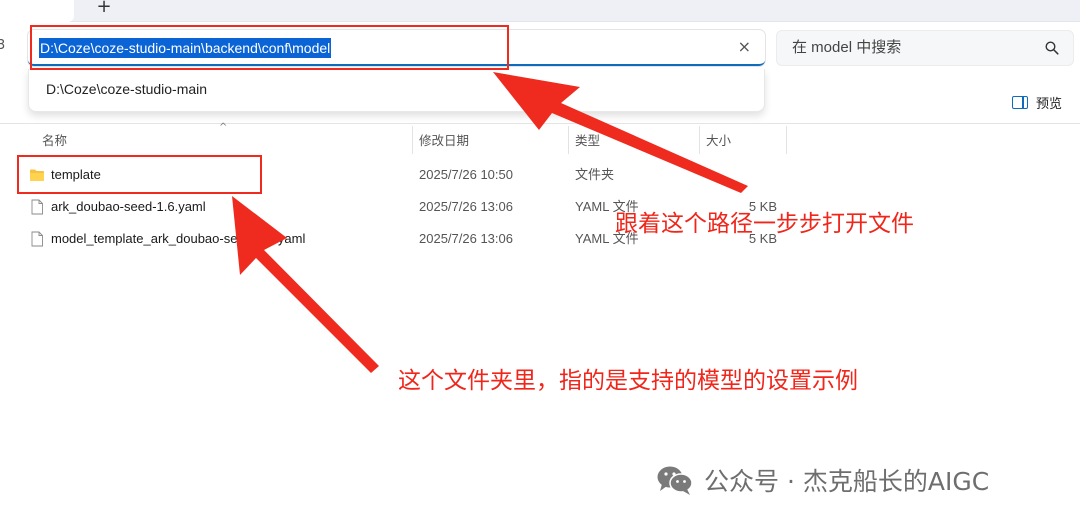  I want to click on preview-label: 预览, so click(1049, 104).